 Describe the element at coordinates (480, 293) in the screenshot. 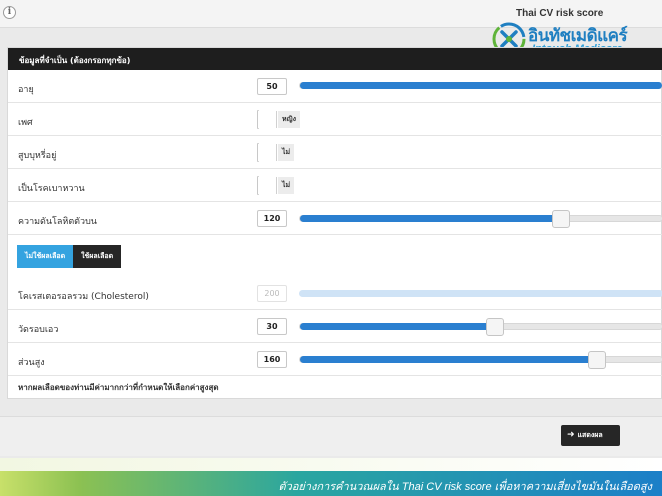

I see `cholesterol-slider` at that location.